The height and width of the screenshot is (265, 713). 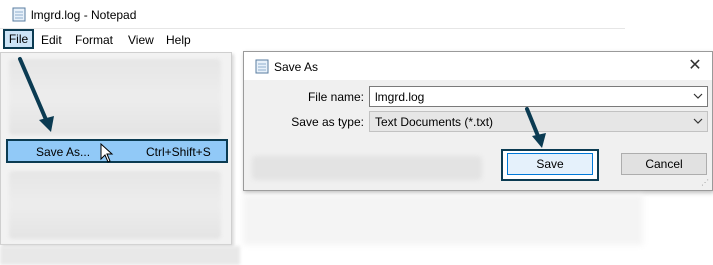 I want to click on save-as-type-select: Text Documents (*.txt), so click(x=538, y=121).